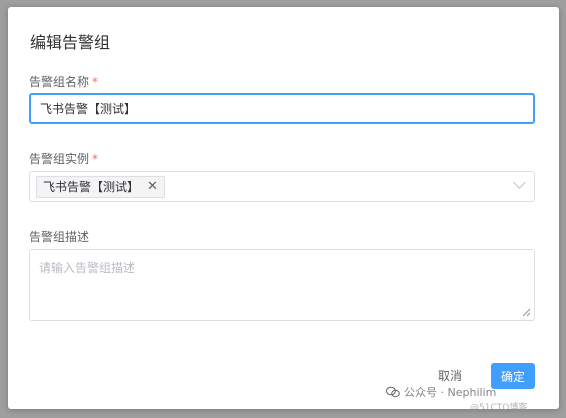 Image resolution: width=566 pixels, height=418 pixels. I want to click on alert-group-name-label: 告警组名称 *, so click(64, 82).